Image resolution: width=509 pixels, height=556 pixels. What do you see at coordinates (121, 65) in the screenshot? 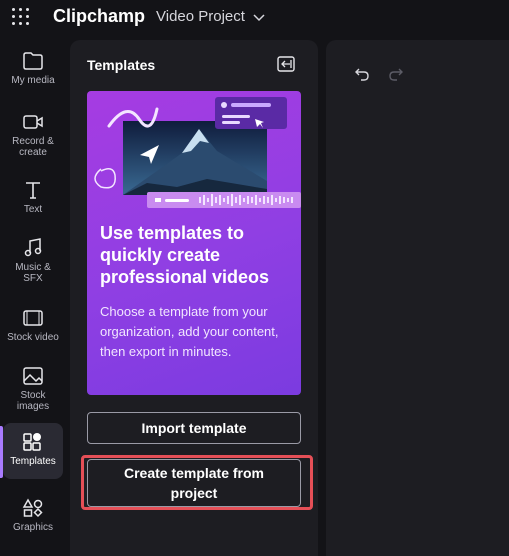
I see `panel-title: Templates` at bounding box center [121, 65].